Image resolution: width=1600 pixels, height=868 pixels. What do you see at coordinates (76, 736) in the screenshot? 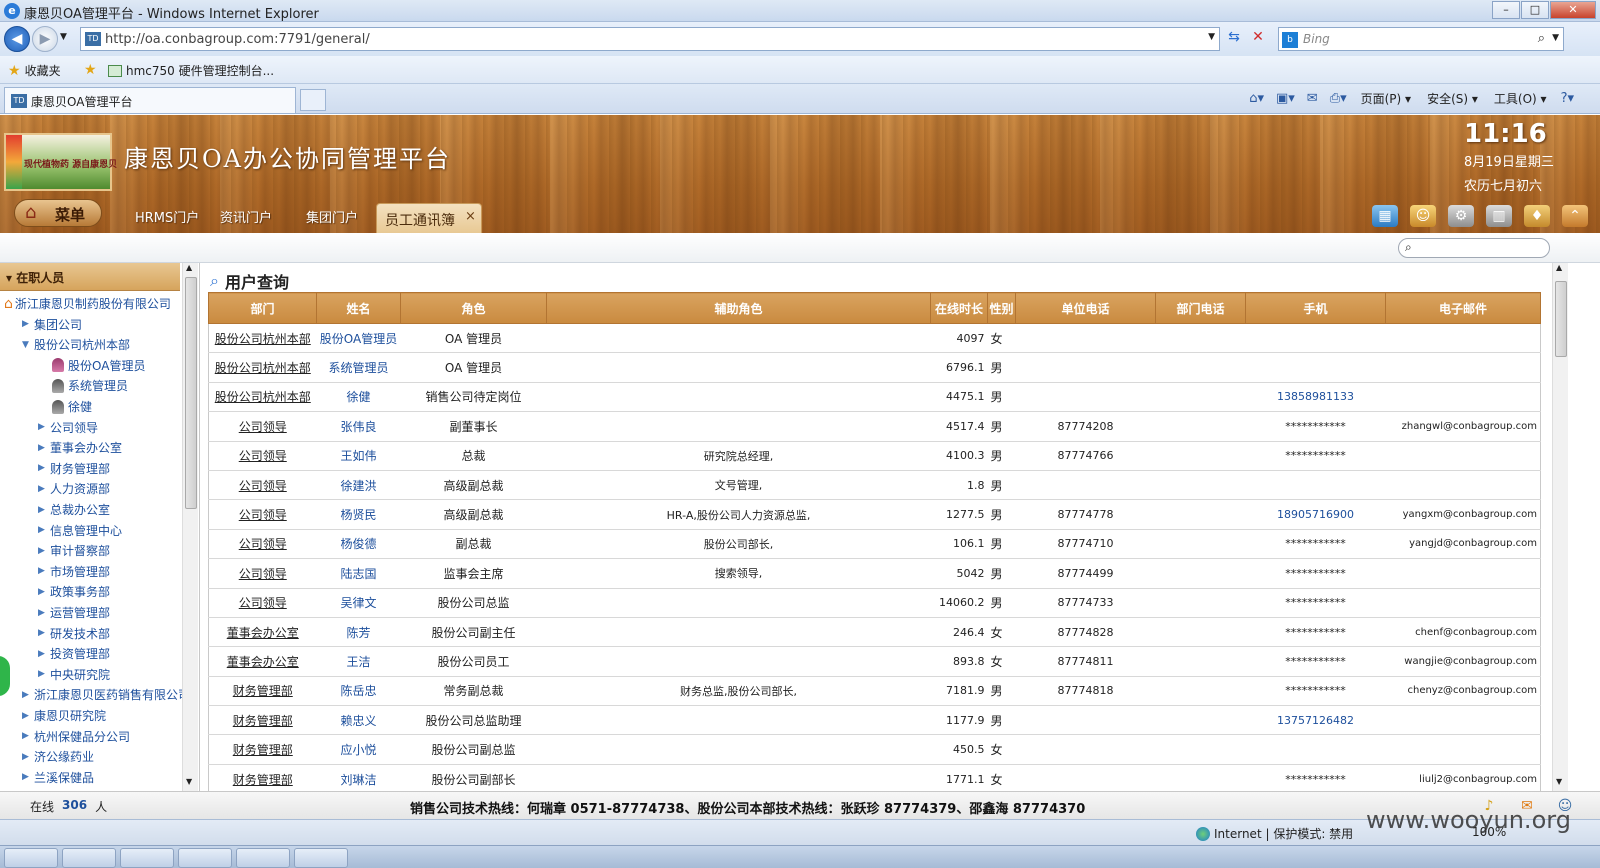
I see `sidebar-tree-item: ▶ 杭州保健品分公司` at bounding box center [76, 736].